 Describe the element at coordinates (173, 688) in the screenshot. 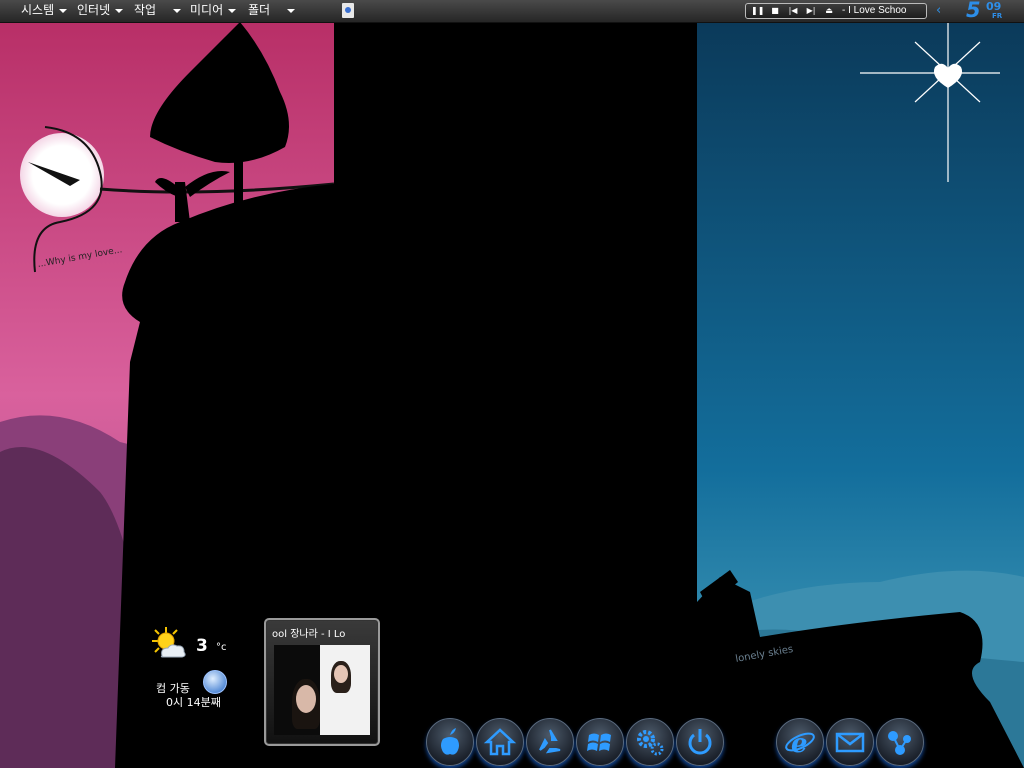

I see `weather-location: 컴 가동` at that location.